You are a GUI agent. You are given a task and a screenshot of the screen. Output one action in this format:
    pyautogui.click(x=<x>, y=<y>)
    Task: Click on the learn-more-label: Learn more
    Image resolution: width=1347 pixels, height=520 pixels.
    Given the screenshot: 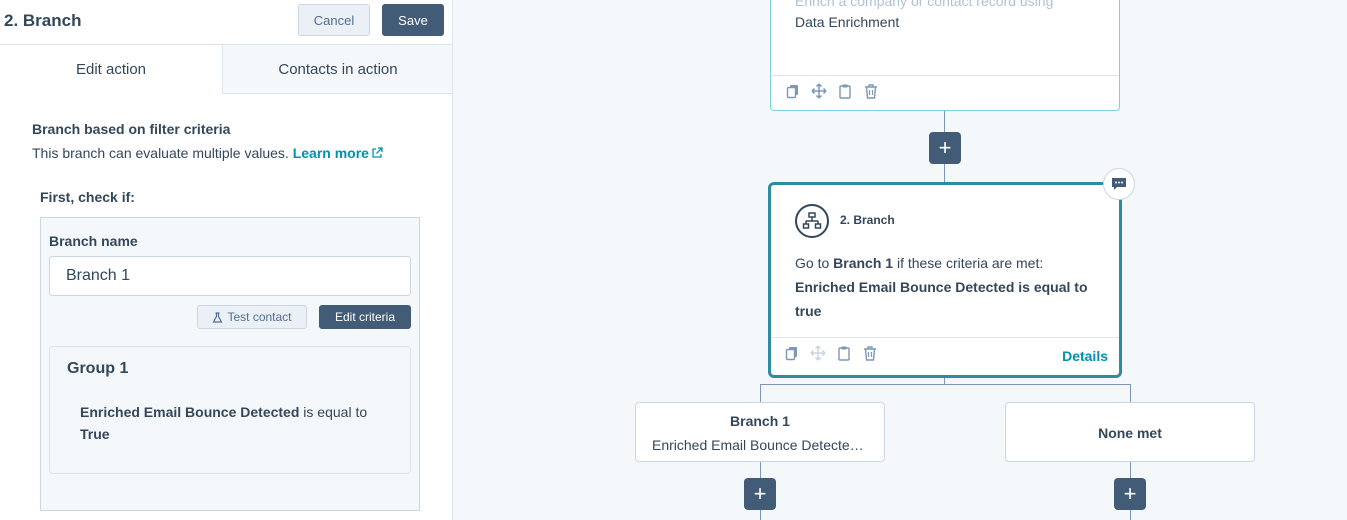 What is the action you would take?
    pyautogui.click(x=330, y=153)
    